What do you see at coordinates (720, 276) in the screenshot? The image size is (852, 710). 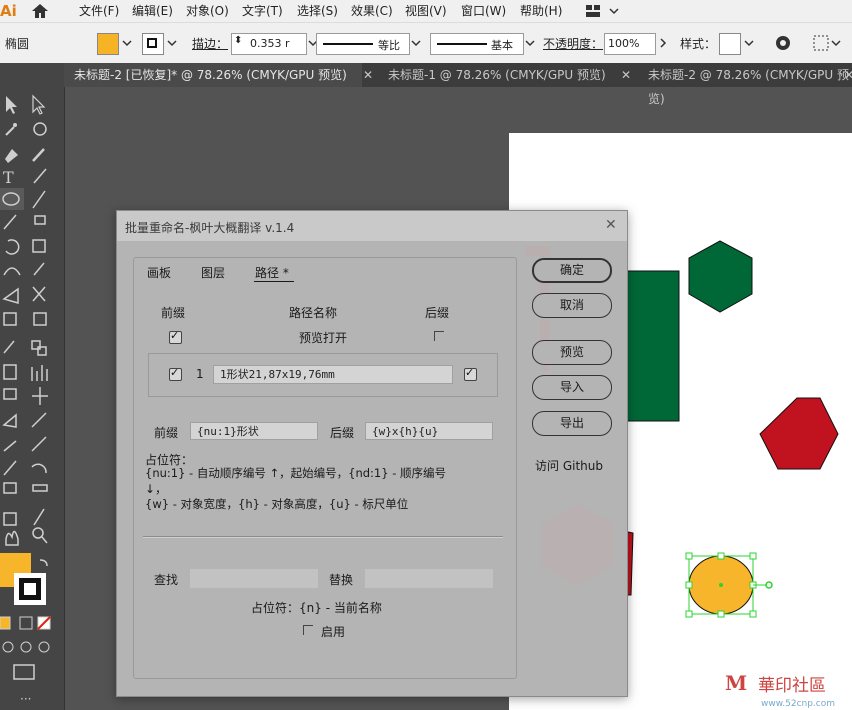 I see `green-hexagon` at bounding box center [720, 276].